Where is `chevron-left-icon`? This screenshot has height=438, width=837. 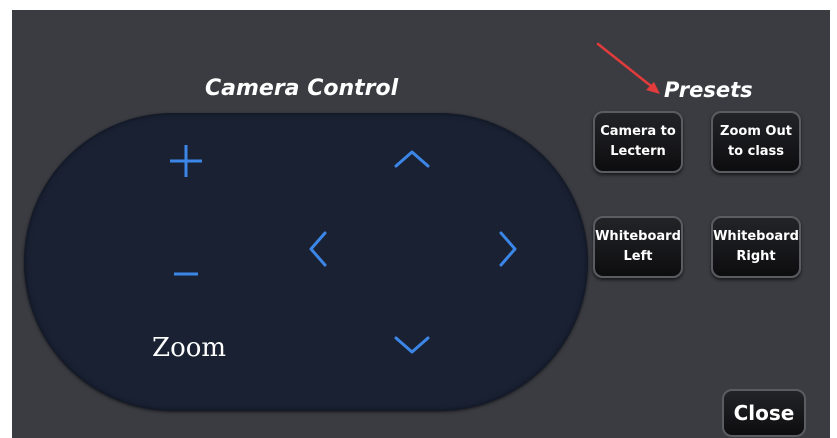
chevron-left-icon is located at coordinates (318, 249).